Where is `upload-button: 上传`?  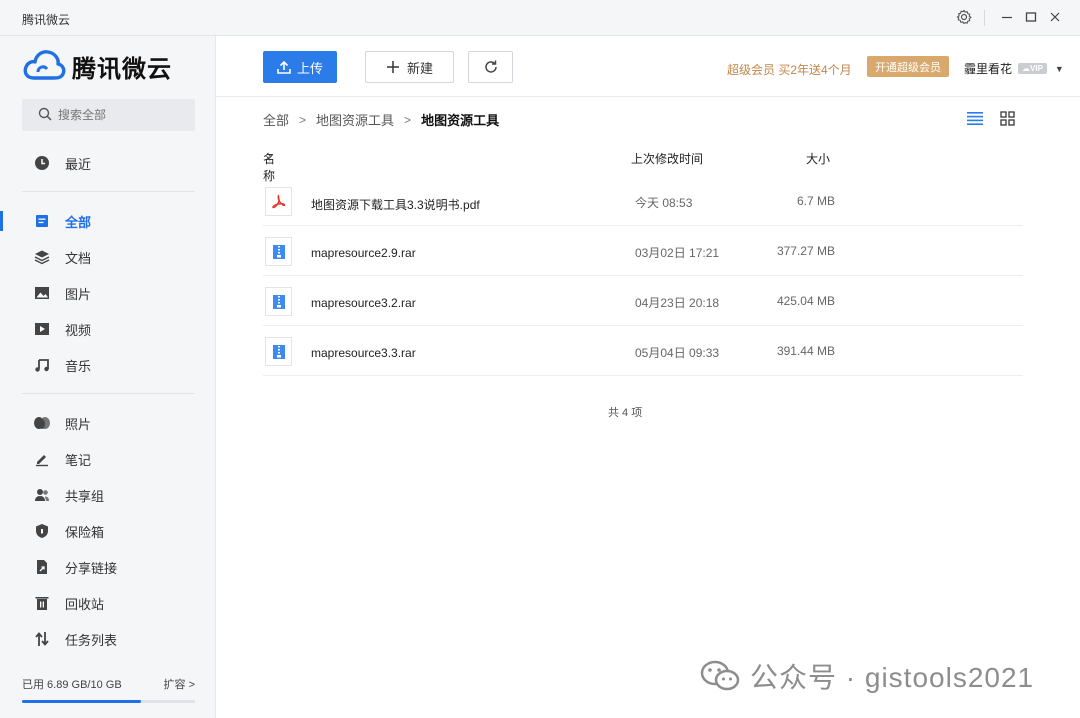
upload-button: 上传 is located at coordinates (300, 67).